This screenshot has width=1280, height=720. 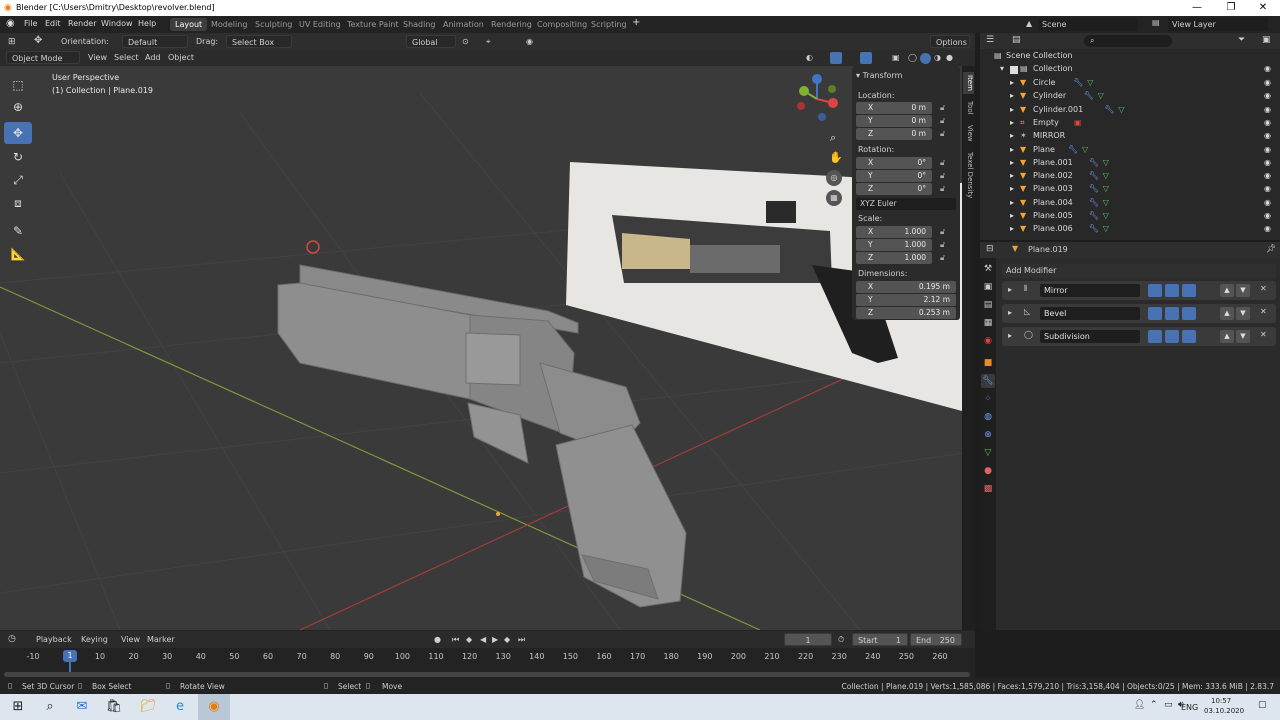 I want to click on sidebar-tab-view: View, so click(x=968, y=133).